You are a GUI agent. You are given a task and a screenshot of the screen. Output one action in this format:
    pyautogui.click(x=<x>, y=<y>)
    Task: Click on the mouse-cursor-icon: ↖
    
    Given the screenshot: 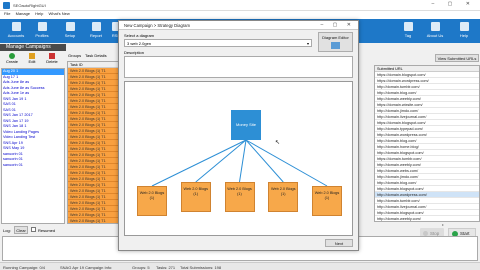 What is the action you would take?
    pyautogui.click(x=278, y=143)
    